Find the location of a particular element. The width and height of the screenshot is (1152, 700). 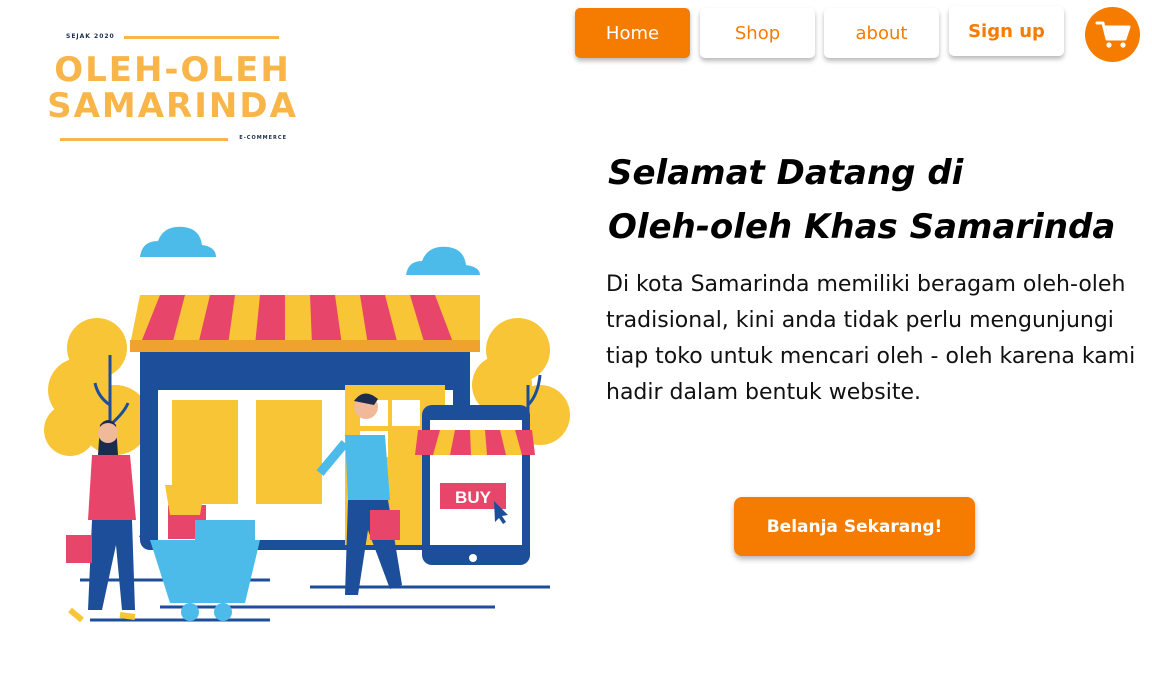

cart-icon is located at coordinates (1112, 34).